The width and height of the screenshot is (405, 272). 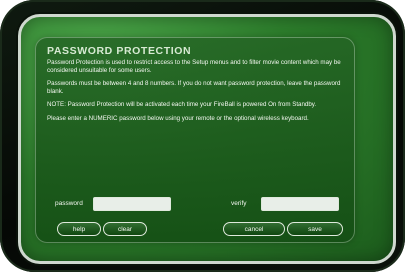 I want to click on dialog-title: PASSWORD PROTECTION, so click(x=119, y=51).